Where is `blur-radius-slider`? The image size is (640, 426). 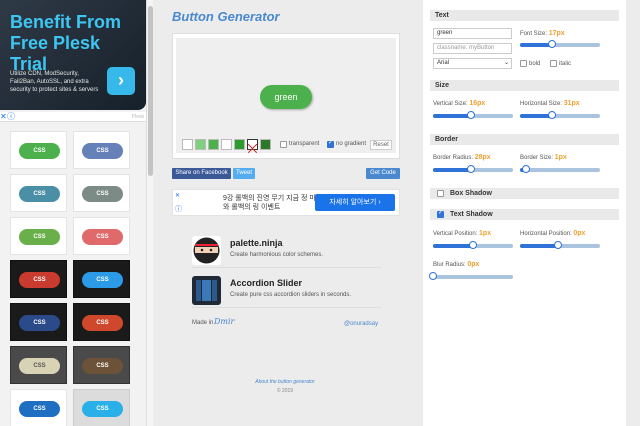 blur-radius-slider is located at coordinates (471, 277).